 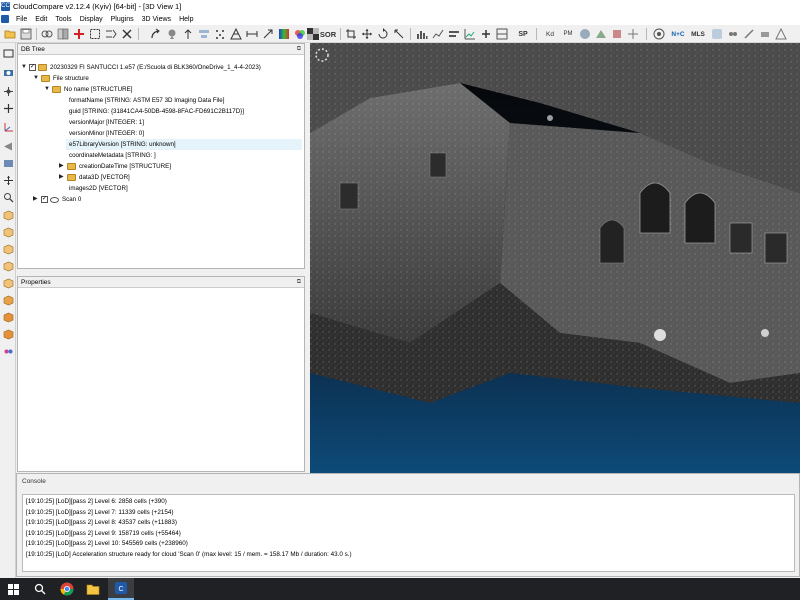 What do you see at coordinates (8, 163) in the screenshot?
I see `orthographic-icon` at bounding box center [8, 163].